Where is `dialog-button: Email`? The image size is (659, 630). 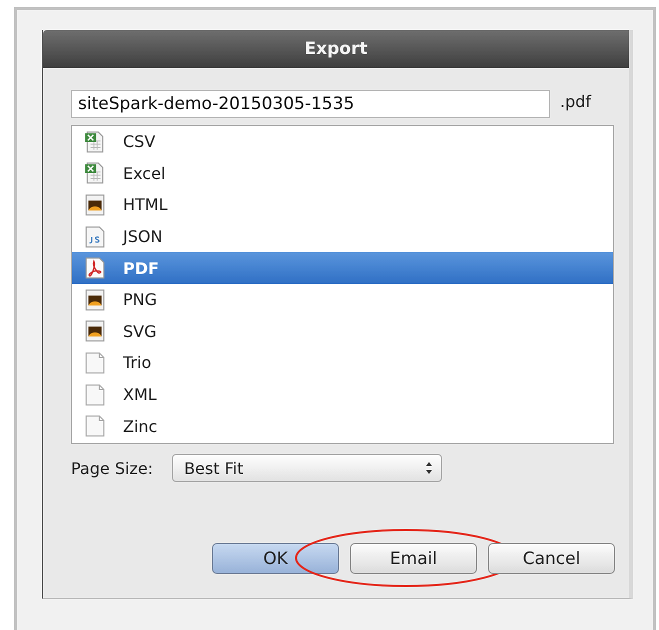 dialog-button: Email is located at coordinates (413, 558).